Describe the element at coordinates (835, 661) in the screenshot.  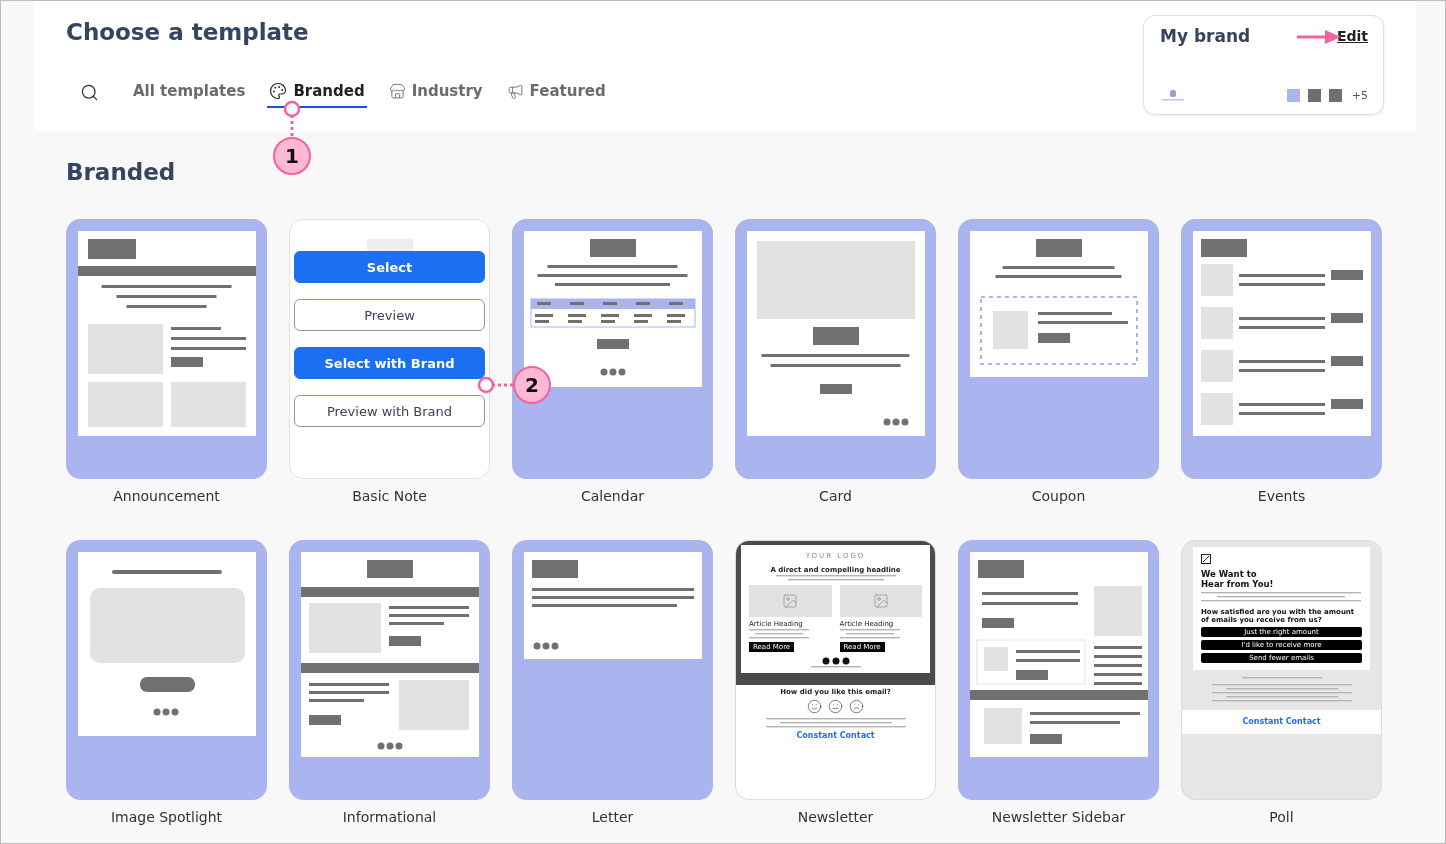
I see `social-icons-drawing` at that location.